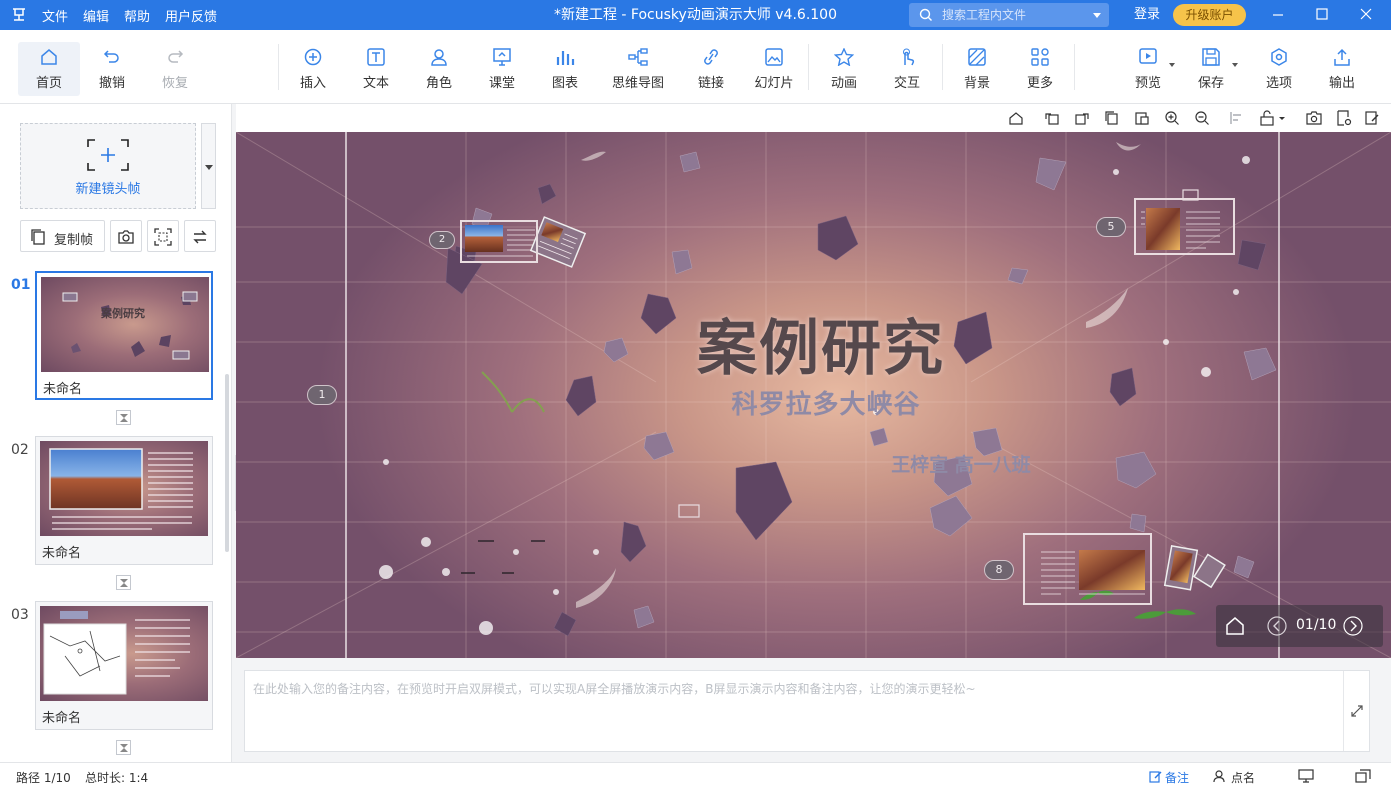  I want to click on path-marker-2: 2, so click(442, 240).